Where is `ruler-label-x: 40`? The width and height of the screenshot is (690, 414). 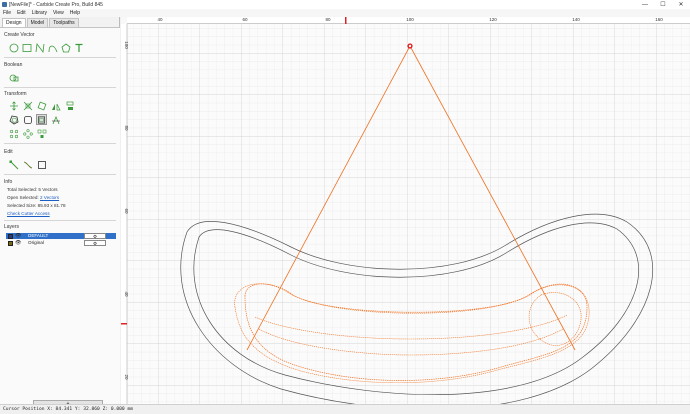 ruler-label-x: 40 is located at coordinates (160, 19).